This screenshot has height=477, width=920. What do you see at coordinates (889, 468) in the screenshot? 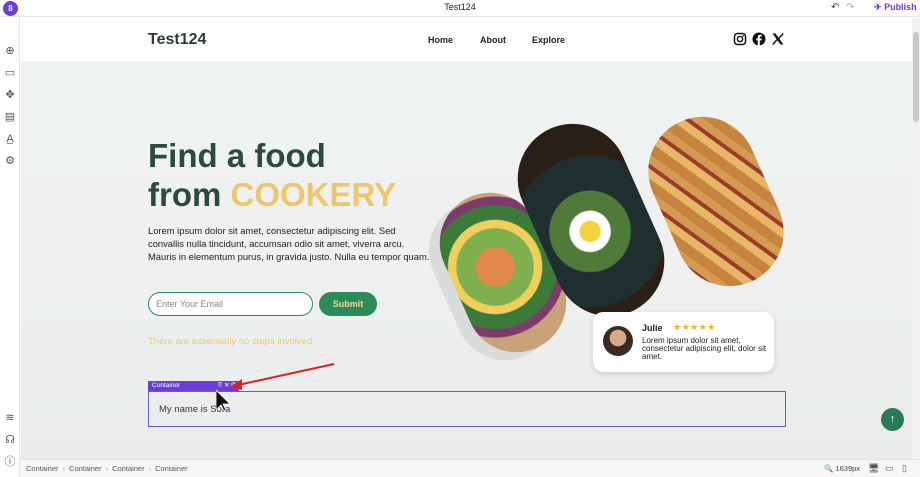
I see `tablet-view-icon: ▭` at bounding box center [889, 468].